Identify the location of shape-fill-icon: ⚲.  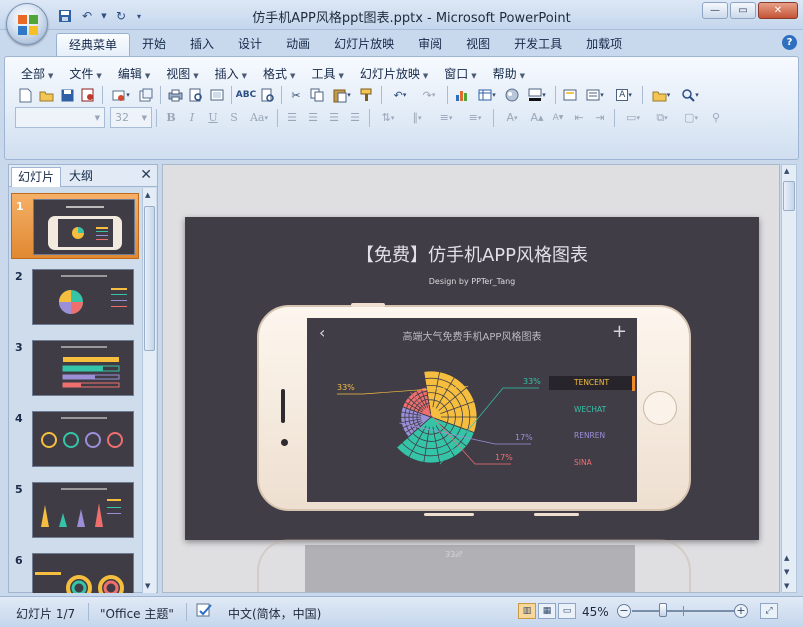
(716, 118).